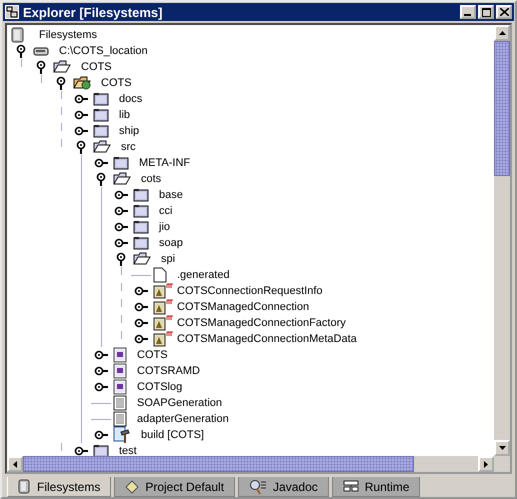 Image resolution: width=517 pixels, height=499 pixels. Describe the element at coordinates (267, 339) in the screenshot. I see `tree-item-label: COTSManagedConnectionMetaData` at that location.